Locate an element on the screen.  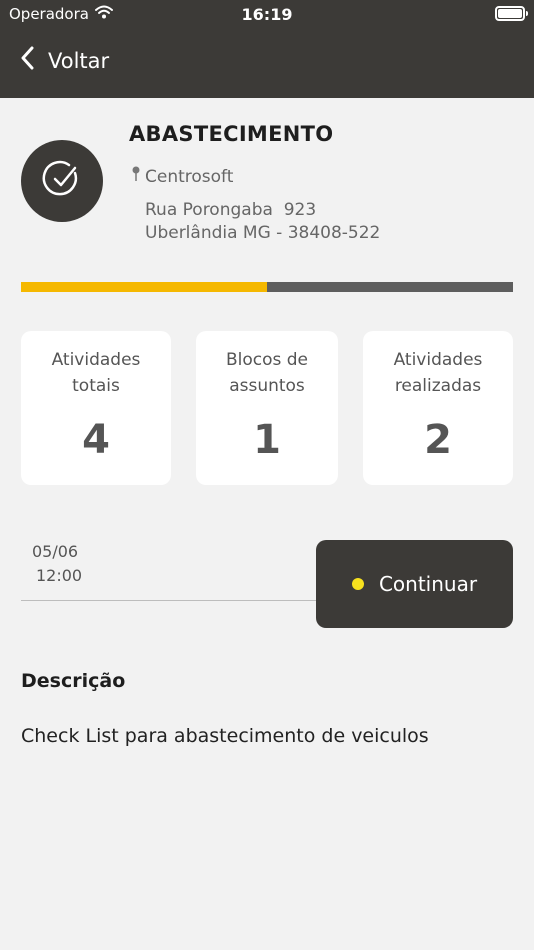
description-heading: Descrição is located at coordinates (73, 681).